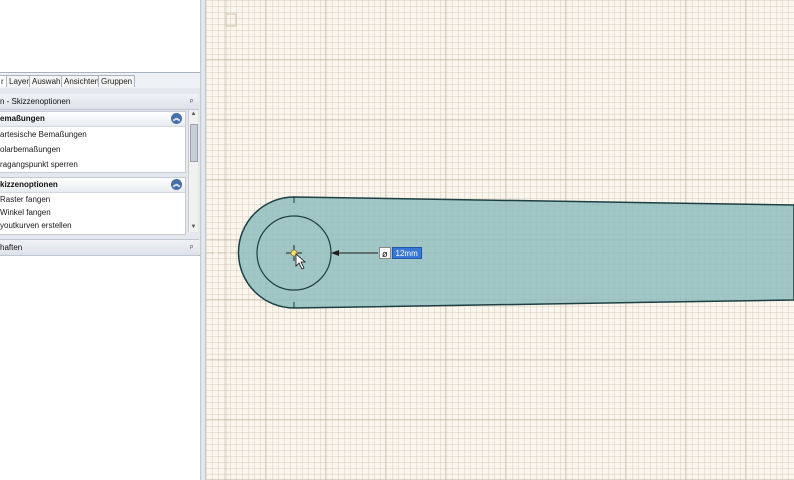 This screenshot has width=794, height=480. What do you see at coordinates (385, 253) in the screenshot?
I see `diameter-icon: ø` at bounding box center [385, 253].